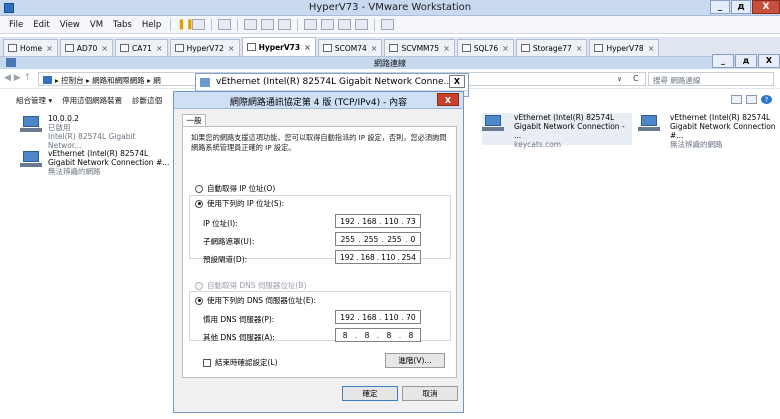 This screenshot has width=780, height=419. I want to click on unity-icon, so click(362, 24).